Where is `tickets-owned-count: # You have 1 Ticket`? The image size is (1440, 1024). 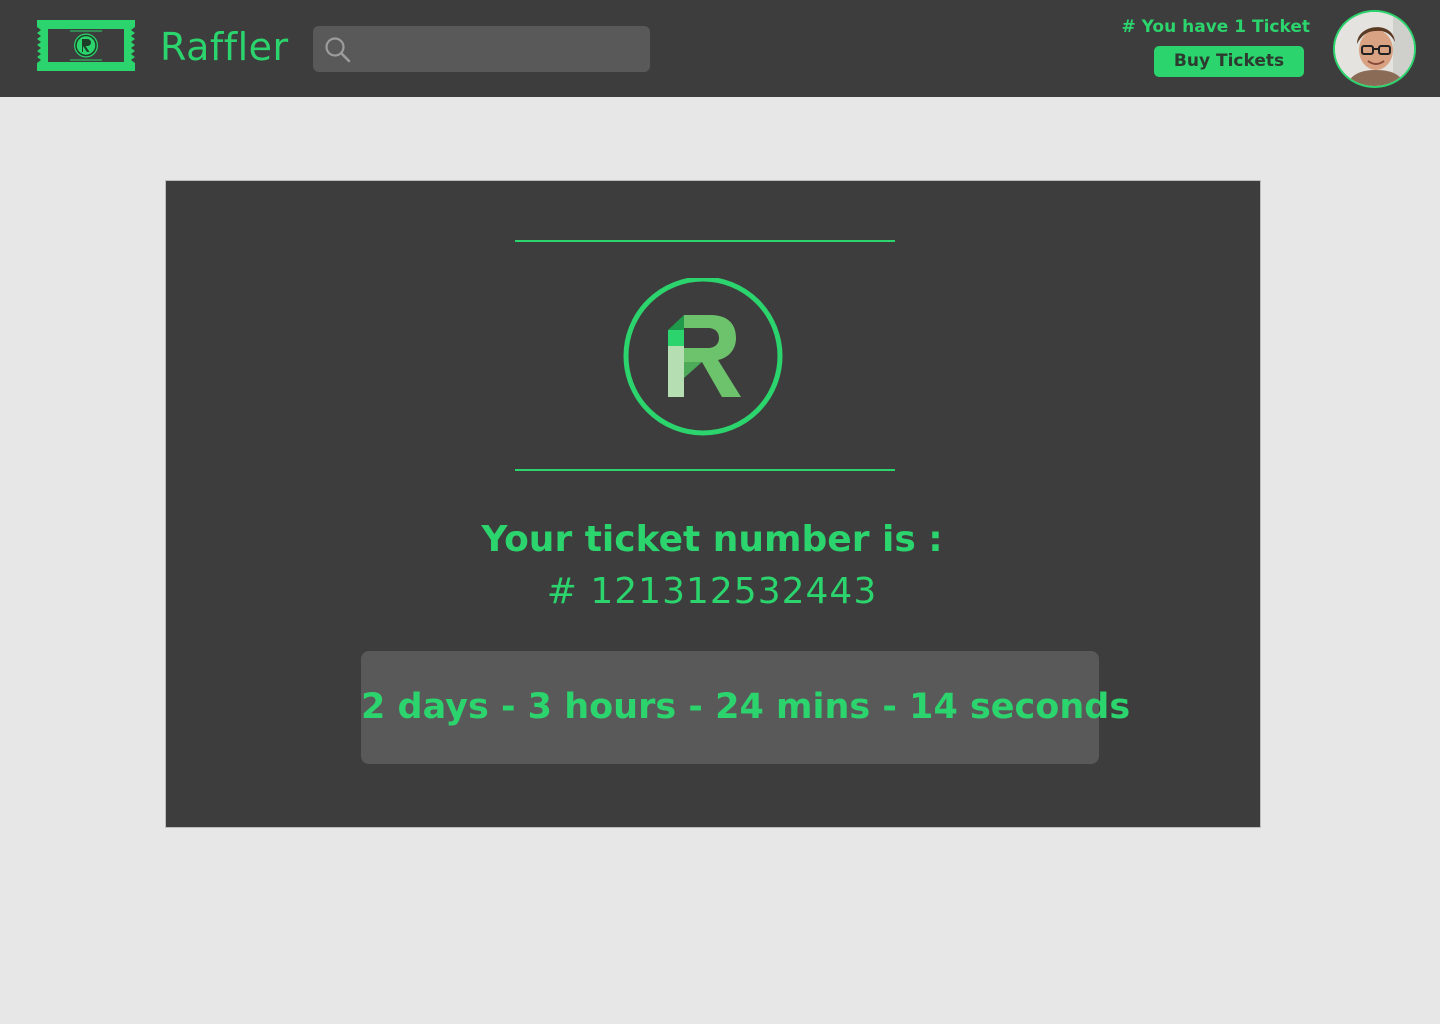
tickets-owned-count: # You have 1 Ticket is located at coordinates (1215, 27).